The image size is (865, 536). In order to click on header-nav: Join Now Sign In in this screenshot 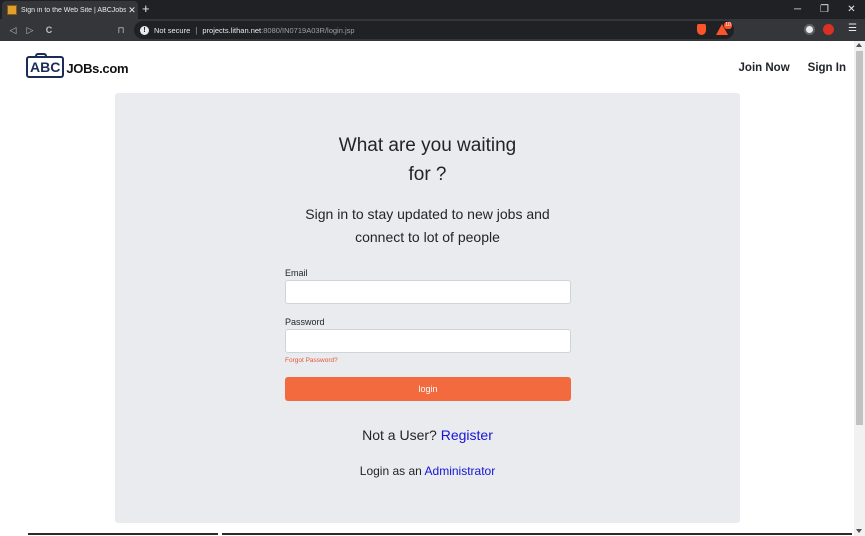, I will do `click(783, 68)`.